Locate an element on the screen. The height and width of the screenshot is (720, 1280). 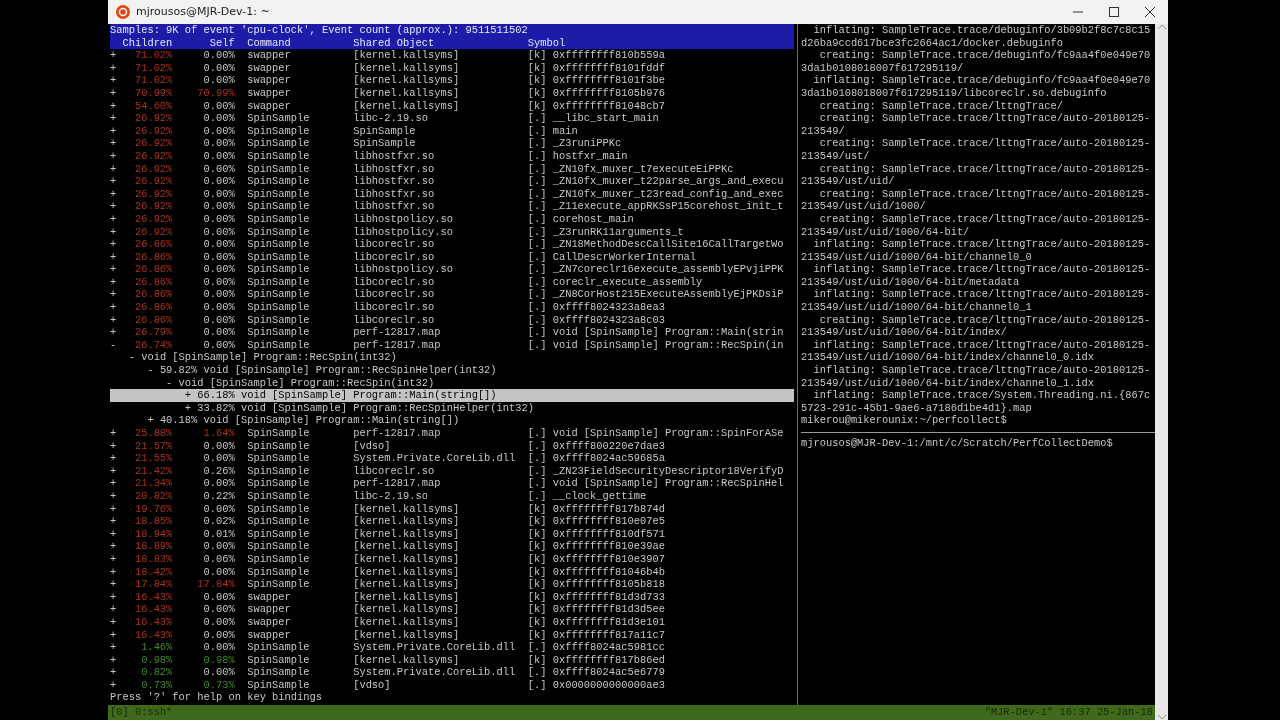
symbol-name: 0xffffffff81d3d733 is located at coordinates (608, 597).